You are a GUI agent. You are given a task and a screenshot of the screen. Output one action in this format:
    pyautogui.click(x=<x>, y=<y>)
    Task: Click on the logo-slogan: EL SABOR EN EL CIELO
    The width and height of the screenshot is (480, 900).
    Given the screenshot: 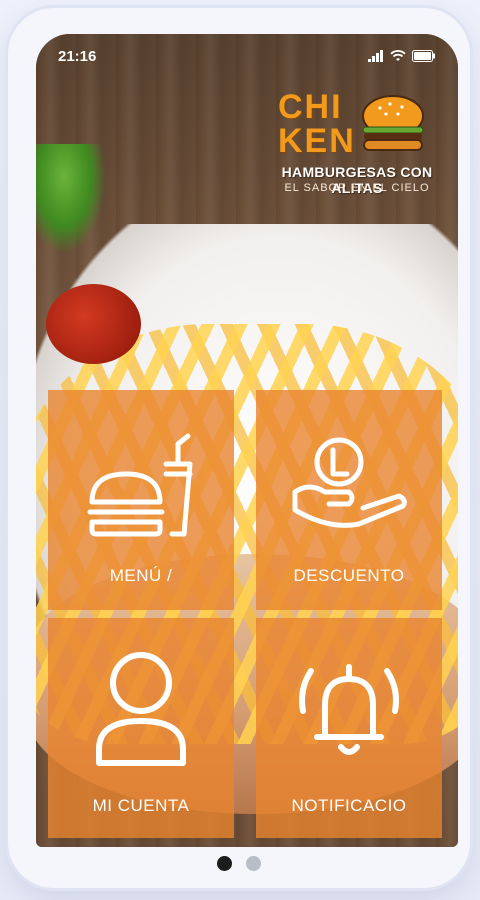 What is the action you would take?
    pyautogui.click(x=357, y=188)
    